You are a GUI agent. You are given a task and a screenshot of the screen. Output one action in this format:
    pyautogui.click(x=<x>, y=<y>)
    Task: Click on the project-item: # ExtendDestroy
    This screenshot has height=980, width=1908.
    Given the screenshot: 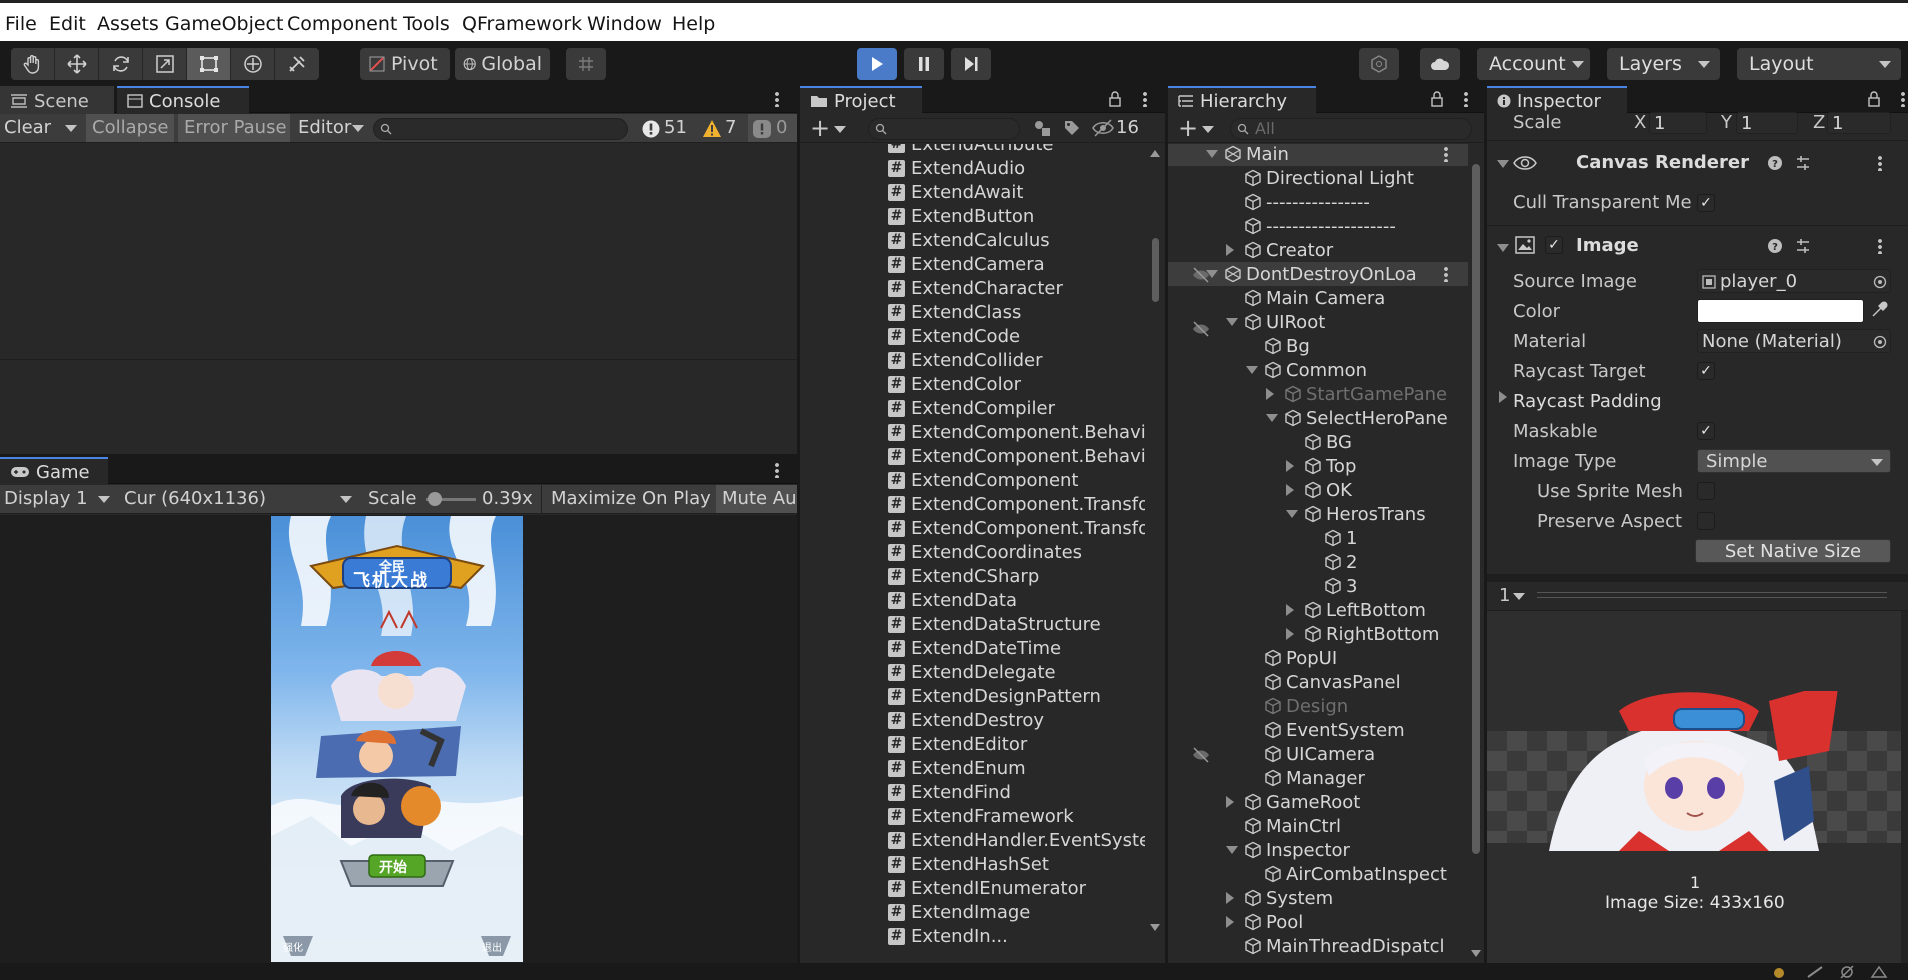 What is the action you would take?
    pyautogui.click(x=966, y=720)
    